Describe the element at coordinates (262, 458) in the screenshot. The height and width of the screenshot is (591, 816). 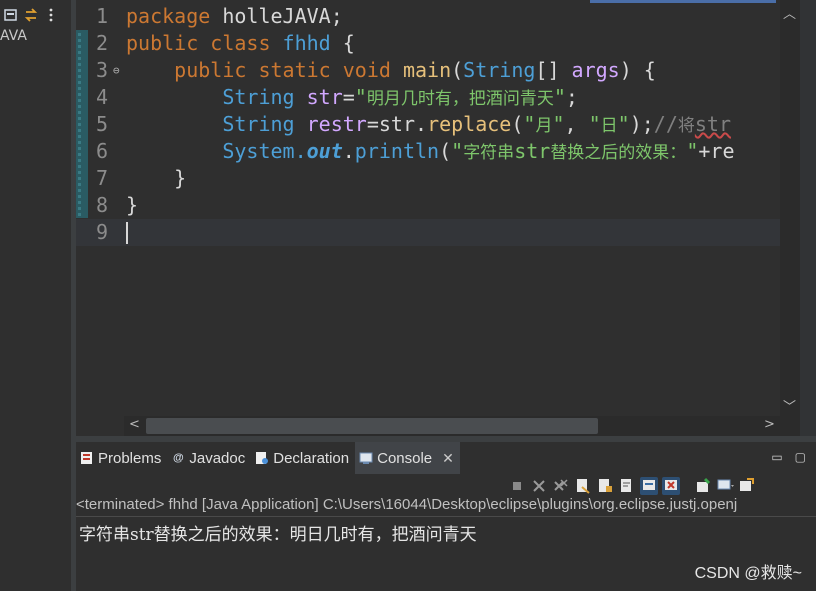
I see `declaration-icon` at that location.